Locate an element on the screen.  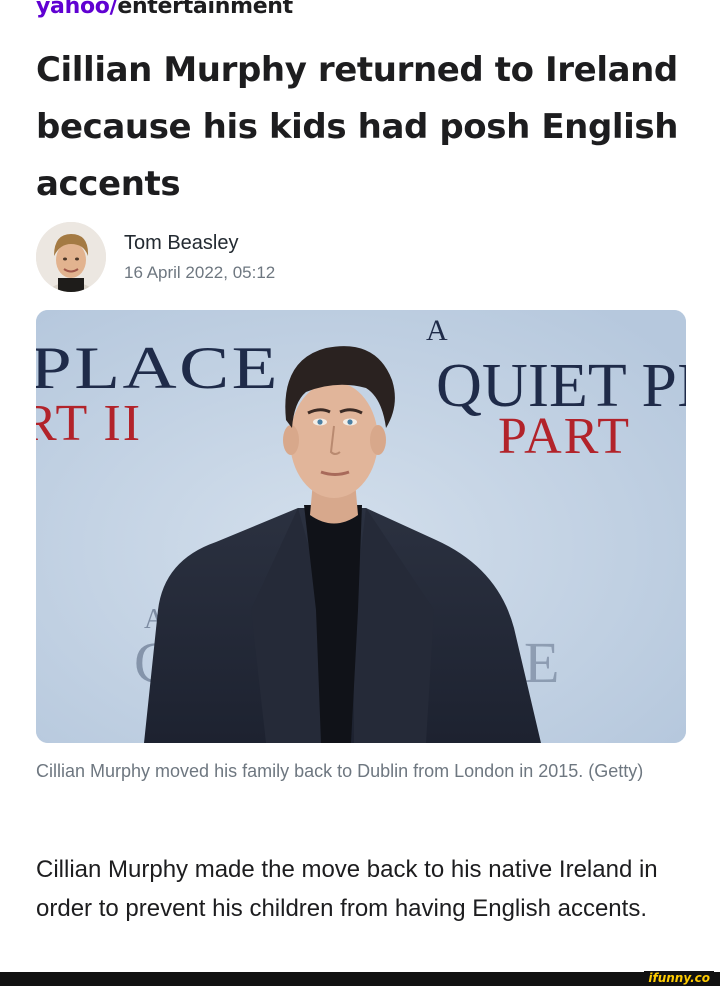
byline: Tom Beasley 16 April 2022, 05:12 is located at coordinates (155, 257).